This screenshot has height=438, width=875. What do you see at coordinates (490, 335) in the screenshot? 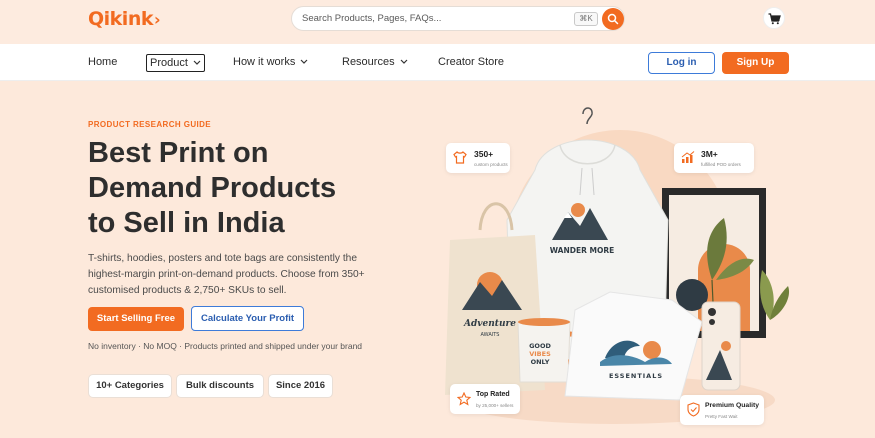
I see `tote-print-subtext: AWAITS` at bounding box center [490, 335].